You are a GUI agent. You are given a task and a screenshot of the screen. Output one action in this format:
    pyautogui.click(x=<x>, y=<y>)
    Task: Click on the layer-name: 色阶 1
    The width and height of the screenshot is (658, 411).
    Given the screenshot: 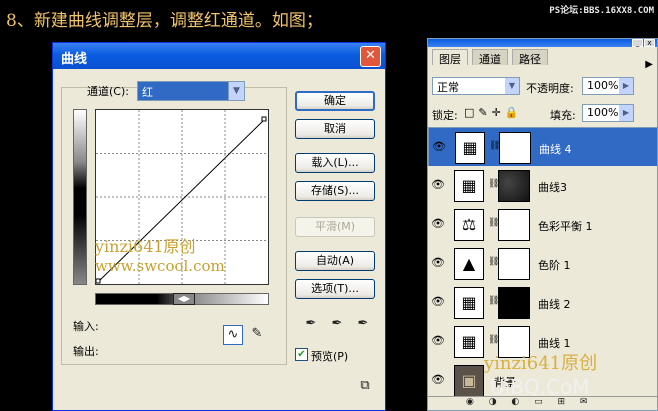 What is the action you would take?
    pyautogui.click(x=554, y=265)
    